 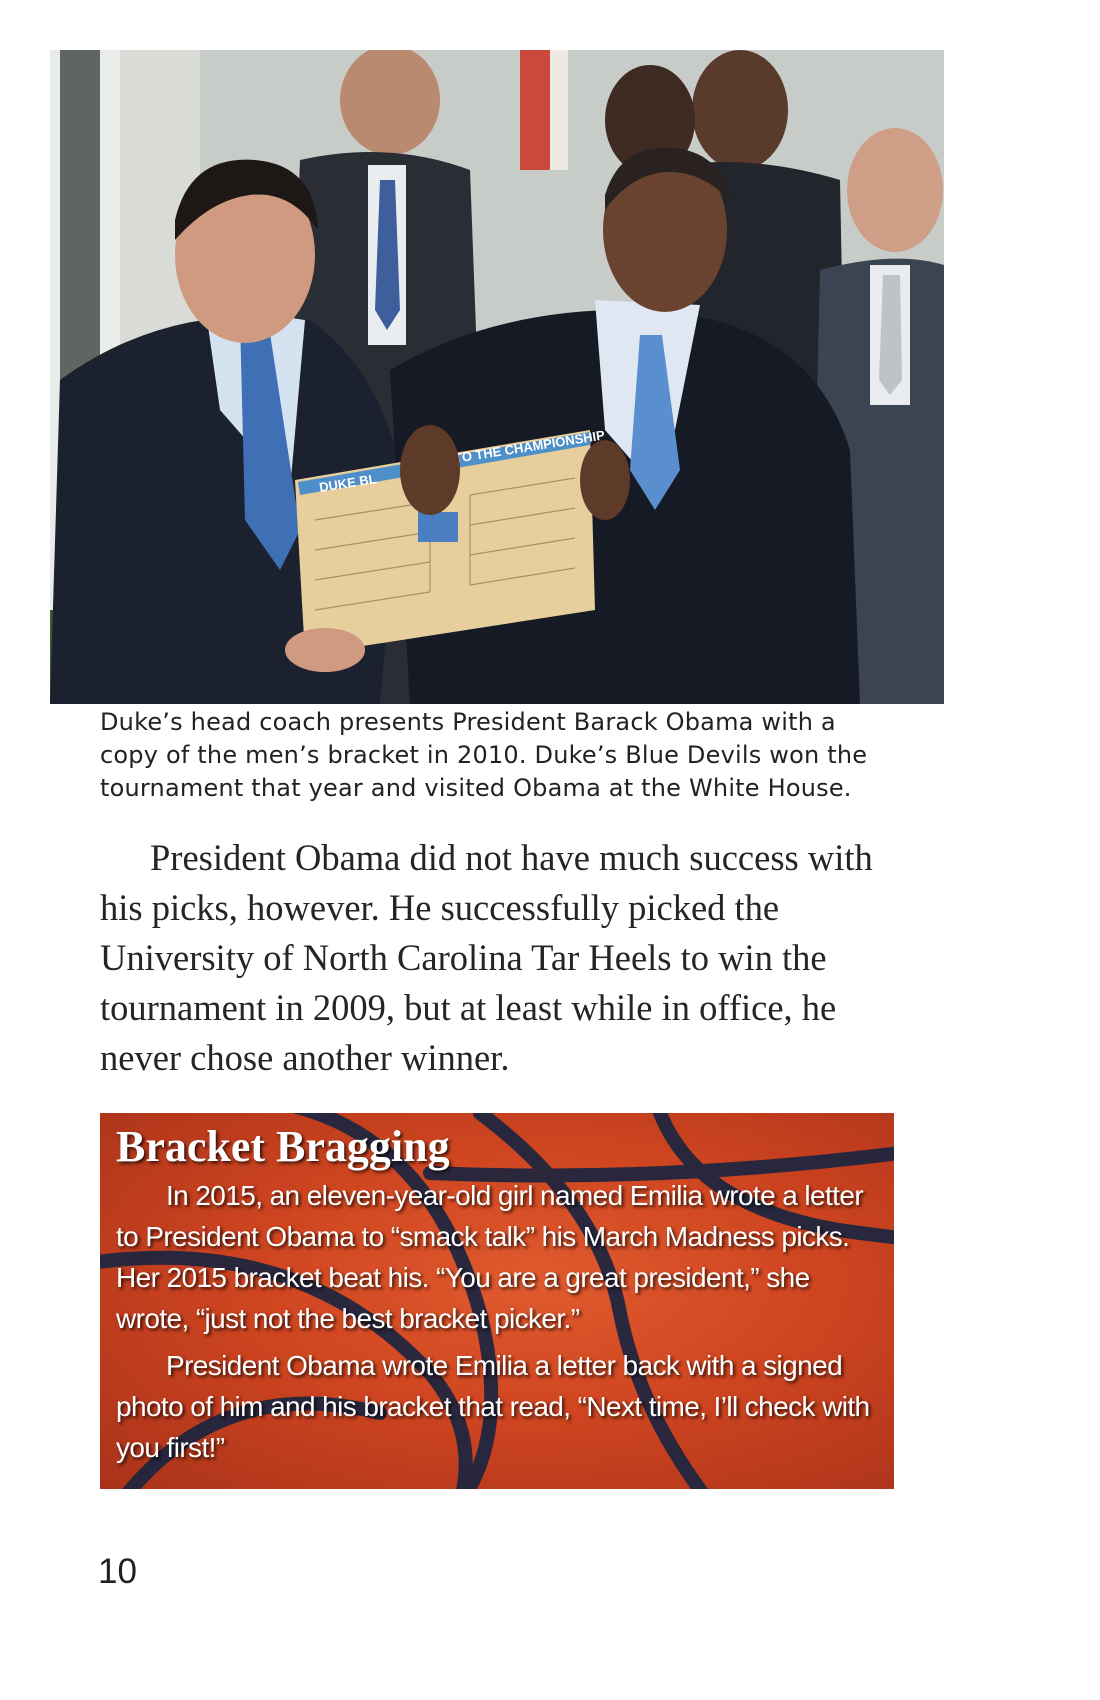 What do you see at coordinates (117, 1571) in the screenshot?
I see `page-number: 10` at bounding box center [117, 1571].